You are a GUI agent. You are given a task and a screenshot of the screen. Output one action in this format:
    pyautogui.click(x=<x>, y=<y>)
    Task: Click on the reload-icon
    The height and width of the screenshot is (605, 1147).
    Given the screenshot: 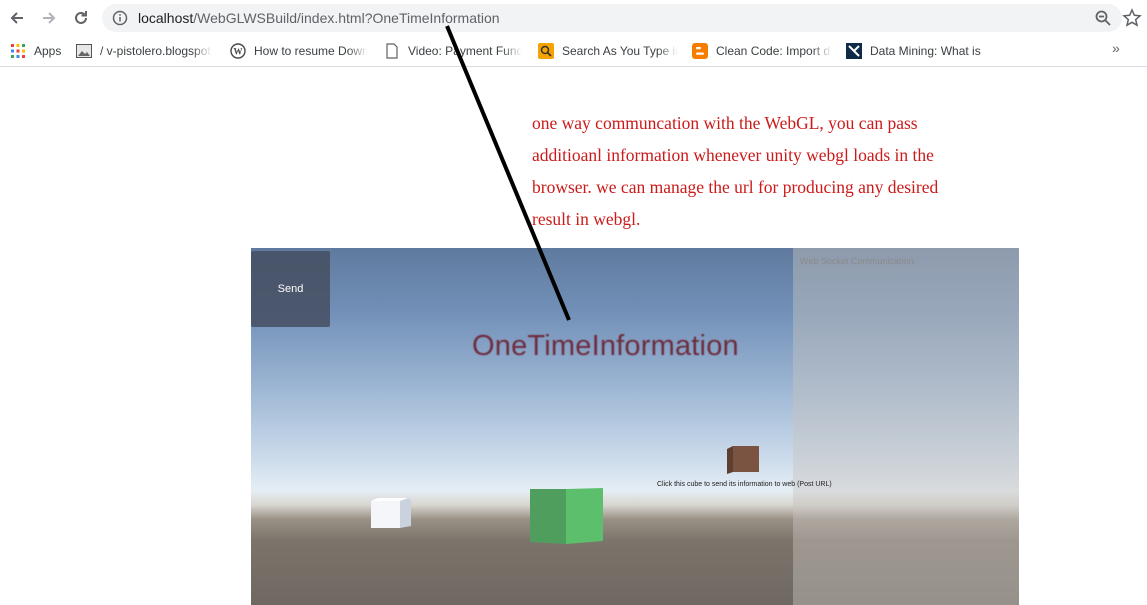 What is the action you would take?
    pyautogui.click(x=81, y=17)
    